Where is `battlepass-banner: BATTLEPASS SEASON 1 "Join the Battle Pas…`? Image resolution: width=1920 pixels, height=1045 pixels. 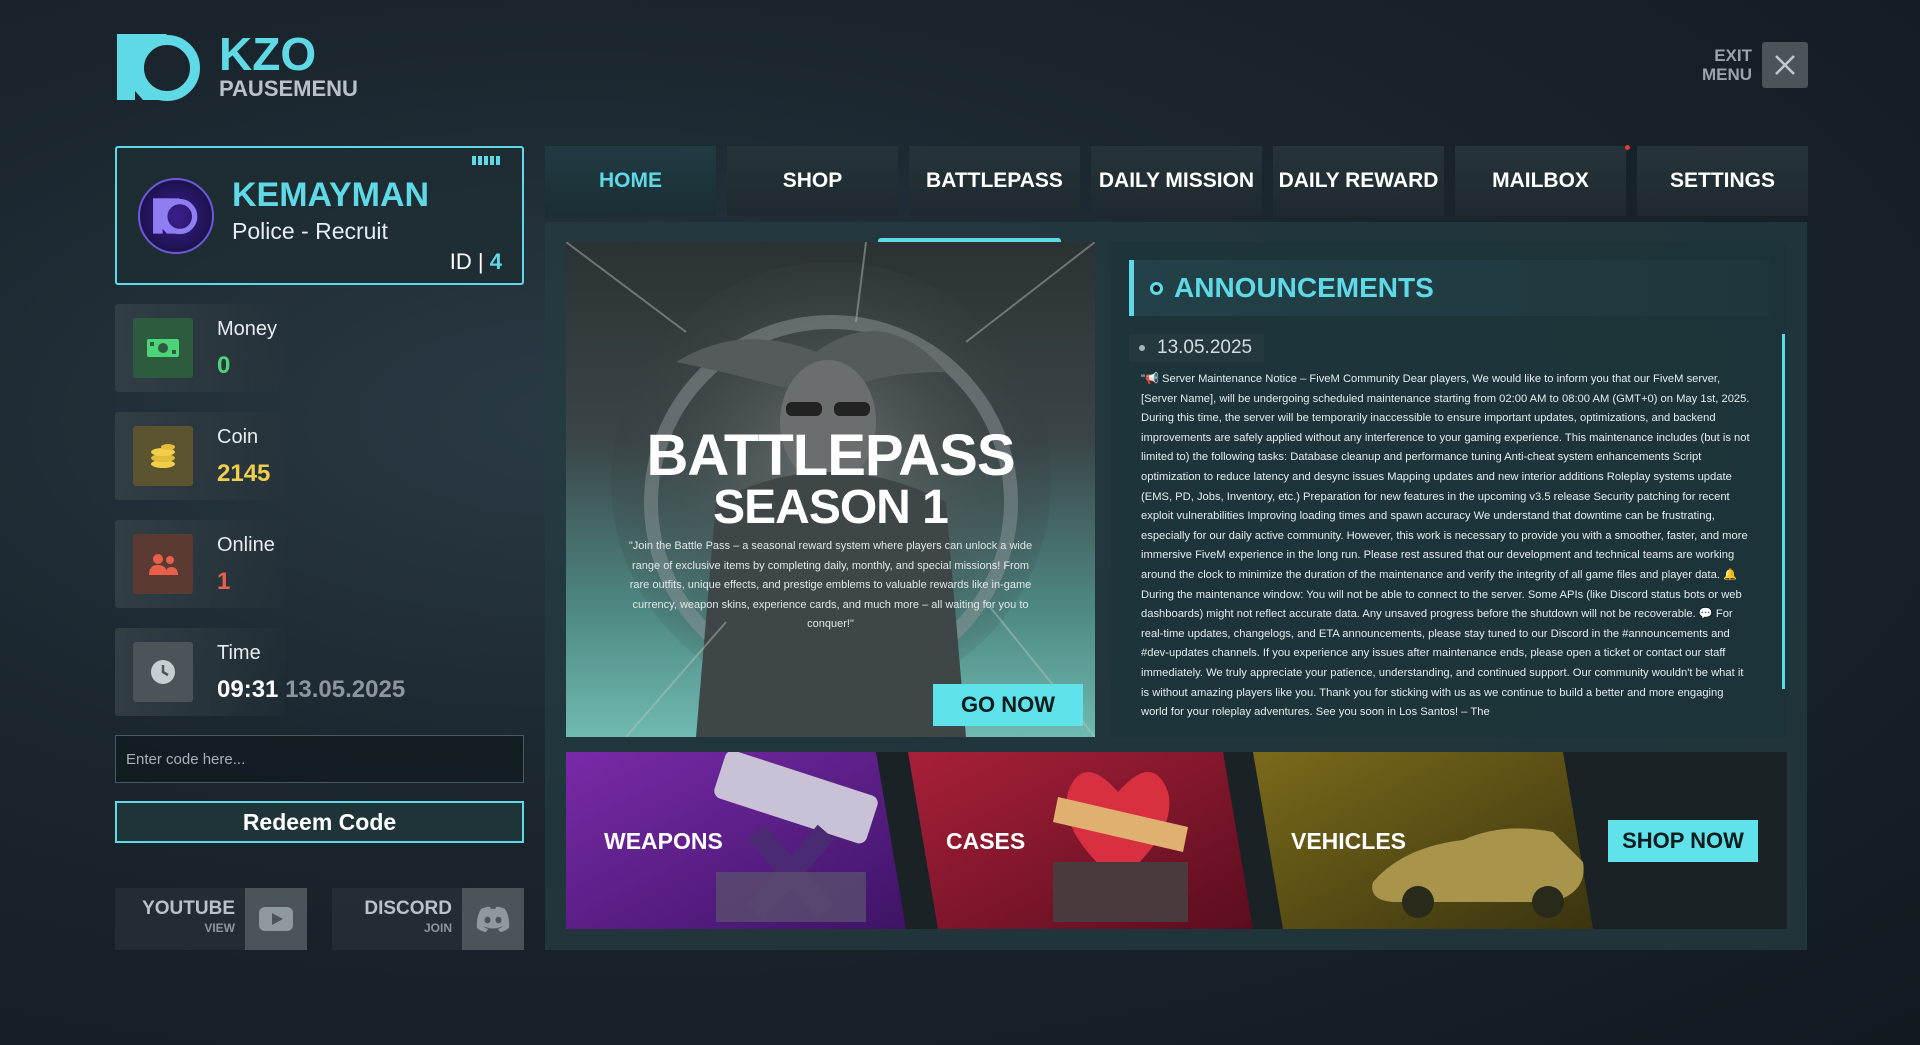
battlepass-banner: BATTLEPASS SEASON 1 "Join the Battle Pas… is located at coordinates (830, 489).